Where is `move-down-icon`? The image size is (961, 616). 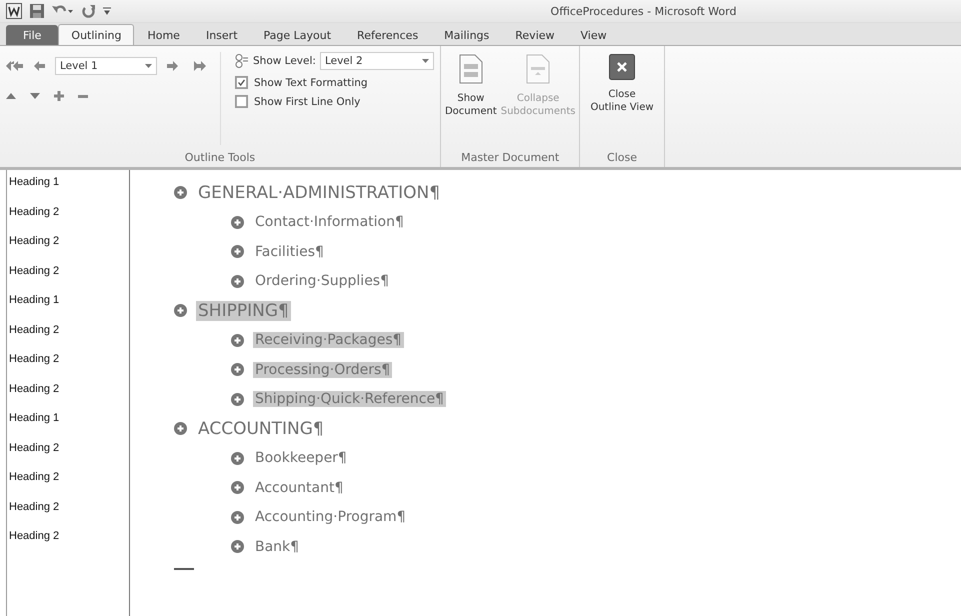
move-down-icon is located at coordinates (35, 96).